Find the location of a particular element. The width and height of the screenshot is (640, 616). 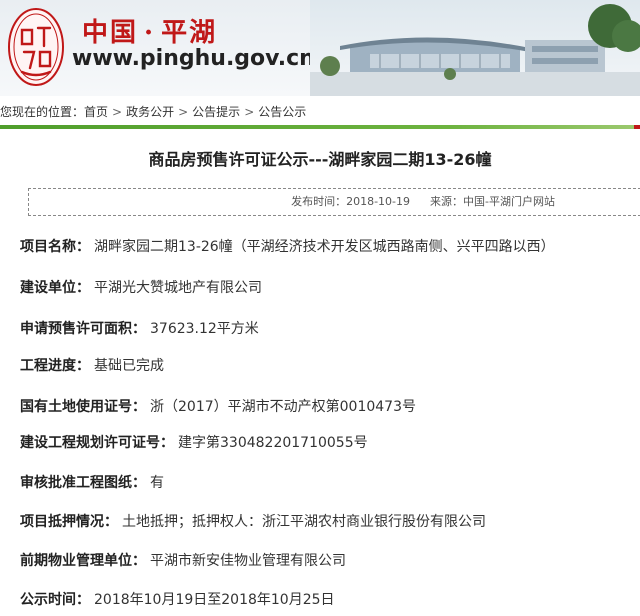

article-title: 商品房预售许可证公示---湖畔家园二期13-26幢 is located at coordinates (320, 159).